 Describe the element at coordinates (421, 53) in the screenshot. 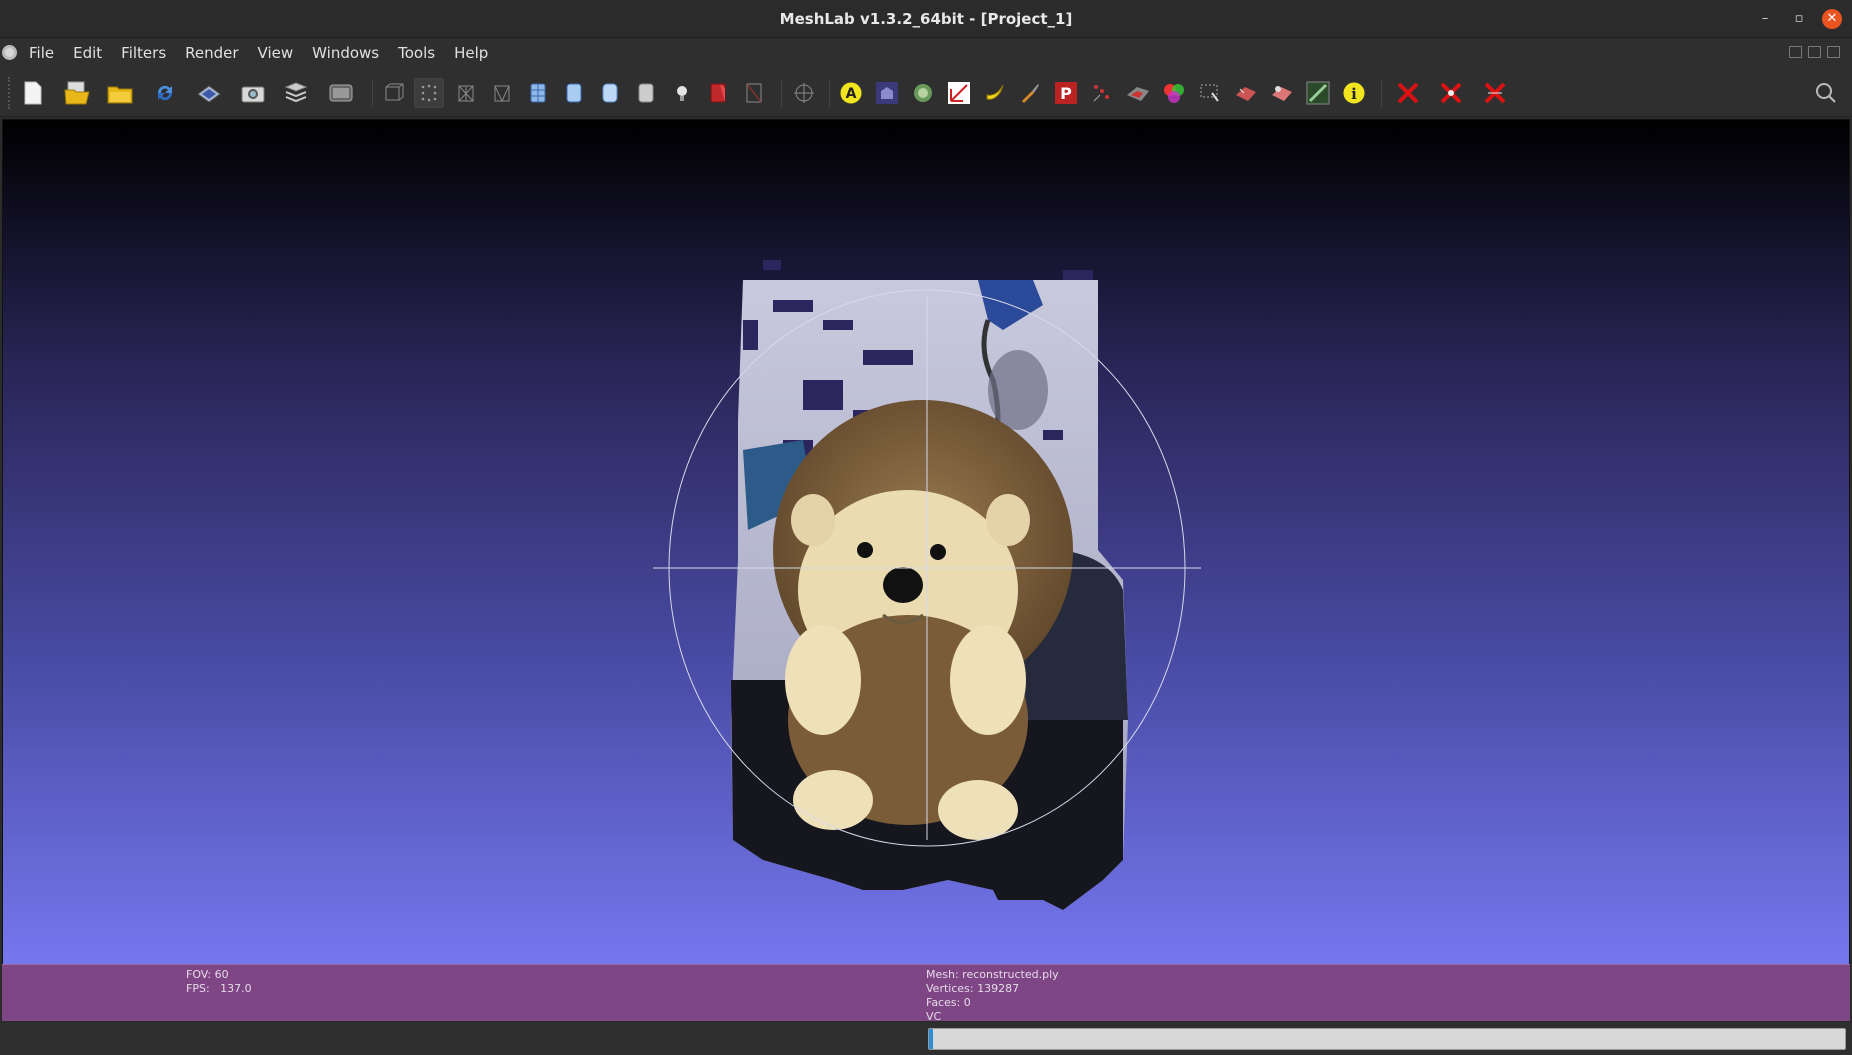

I see `menu-tools: Tools` at that location.